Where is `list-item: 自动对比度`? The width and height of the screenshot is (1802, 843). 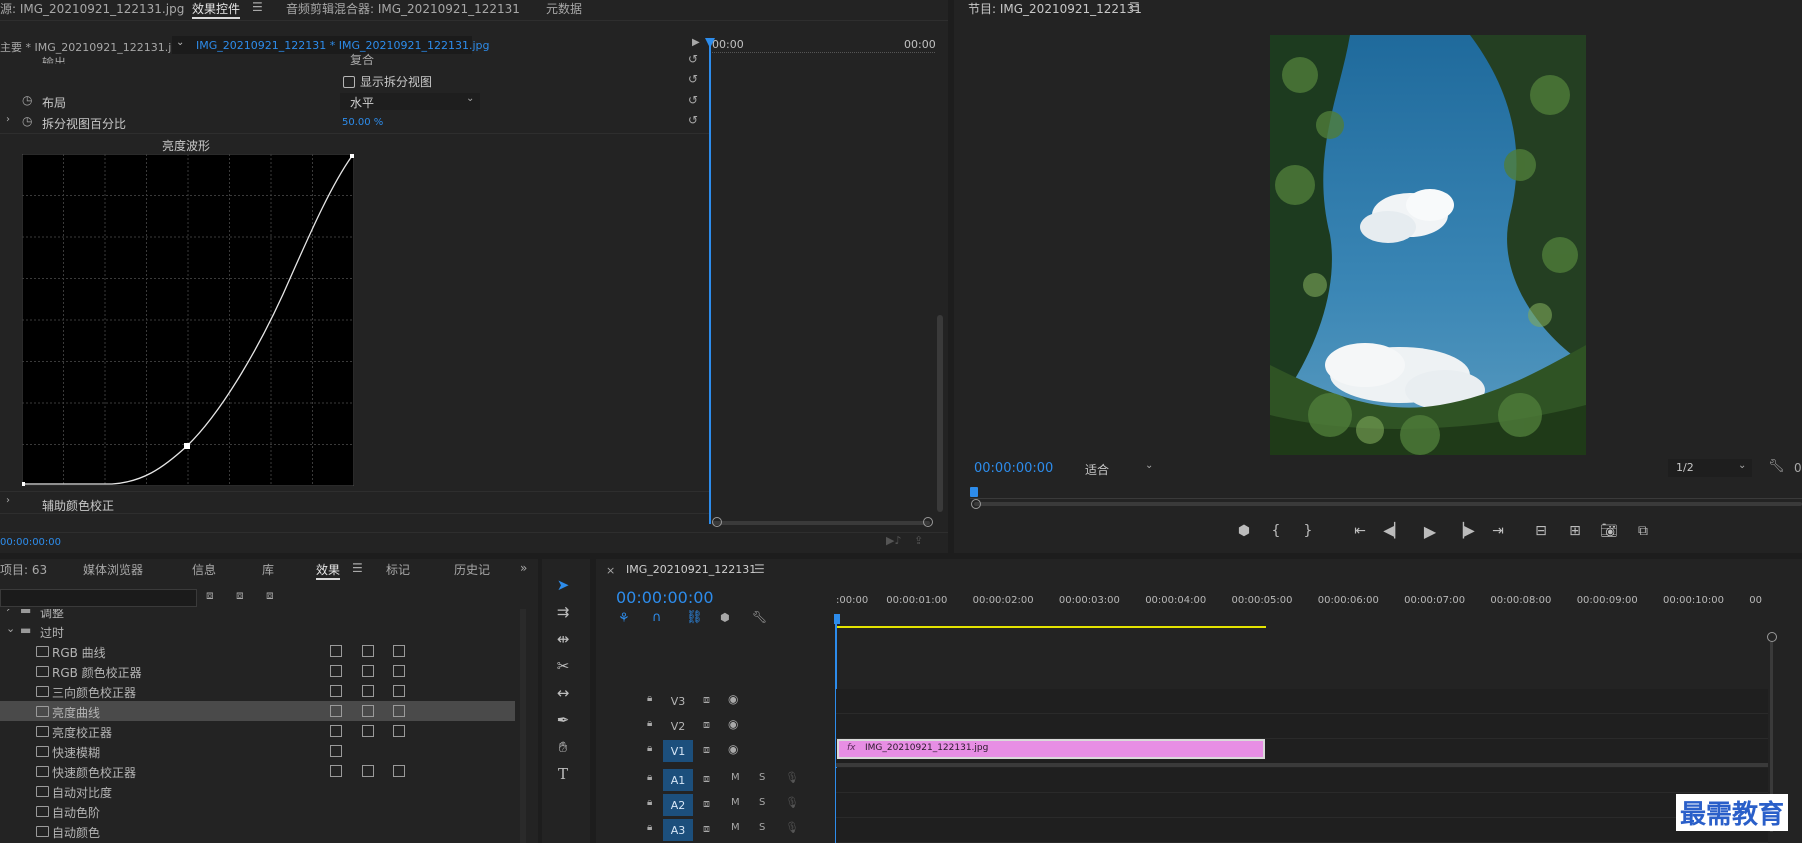
list-item: 自动对比度 is located at coordinates (257, 791).